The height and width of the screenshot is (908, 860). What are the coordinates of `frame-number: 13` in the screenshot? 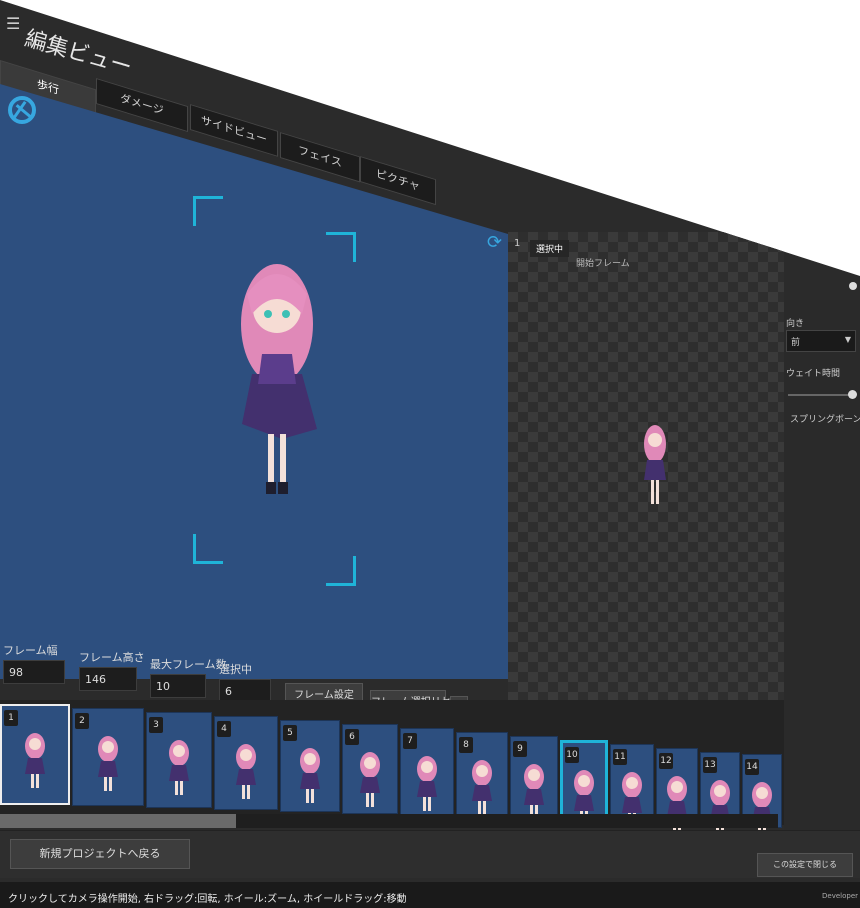 It's located at (710, 765).